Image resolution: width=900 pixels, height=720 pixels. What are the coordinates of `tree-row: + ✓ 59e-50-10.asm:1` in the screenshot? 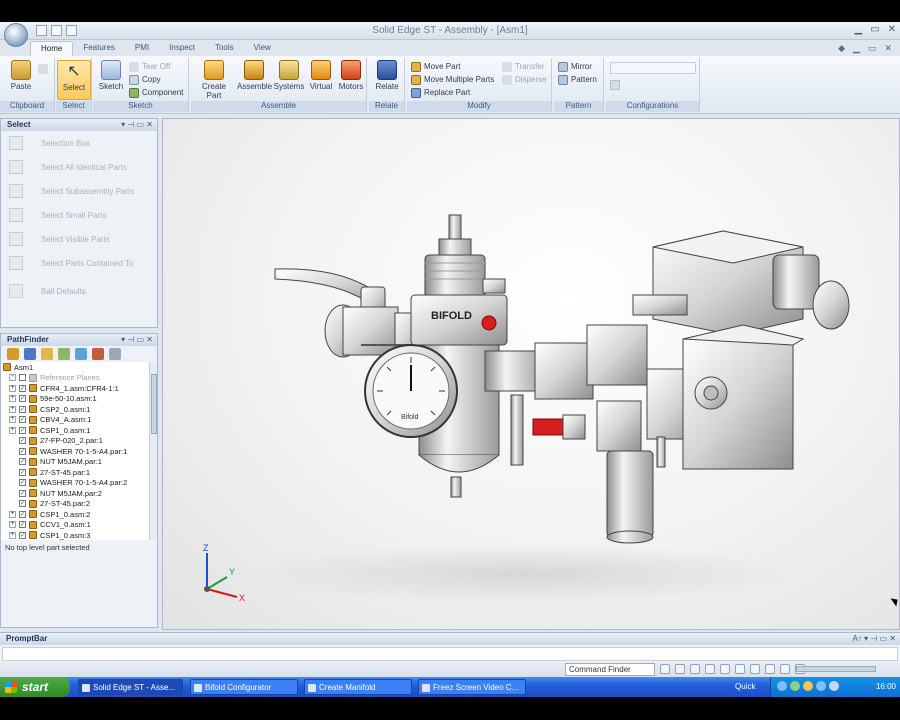 It's located at (75, 399).